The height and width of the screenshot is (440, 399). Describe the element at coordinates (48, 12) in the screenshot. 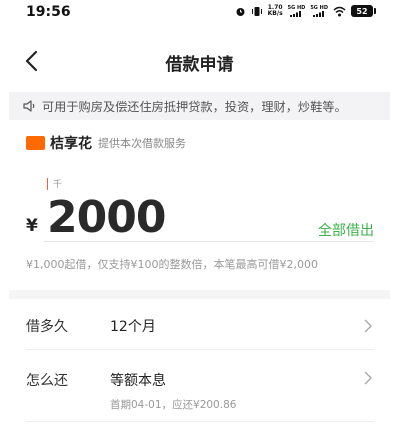

I see `status-time: 19:56` at that location.